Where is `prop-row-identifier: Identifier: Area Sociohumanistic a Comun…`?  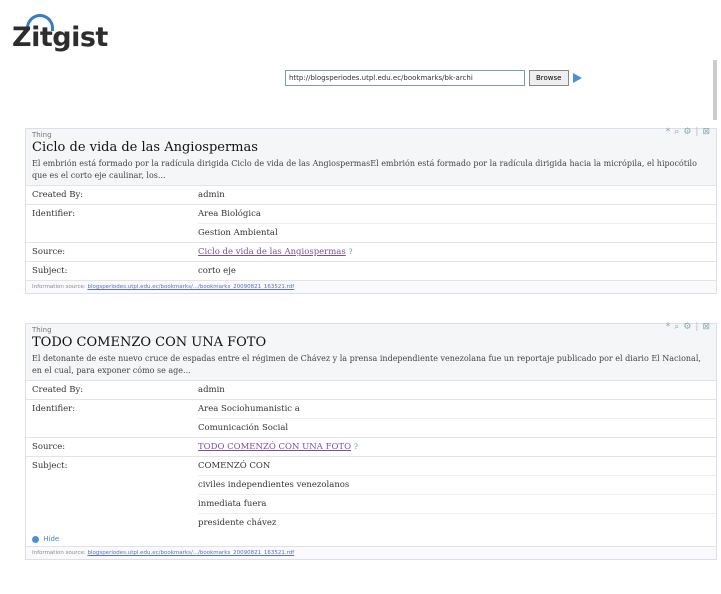 prop-row-identifier: Identifier: Area Sociohumanistic a Comun… is located at coordinates (371, 418).